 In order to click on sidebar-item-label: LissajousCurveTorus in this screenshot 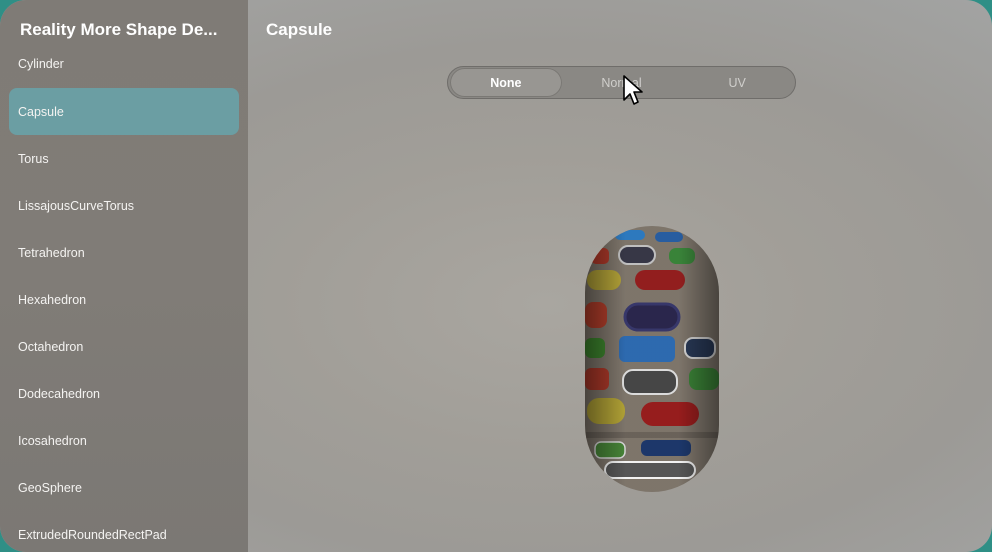, I will do `click(76, 205)`.